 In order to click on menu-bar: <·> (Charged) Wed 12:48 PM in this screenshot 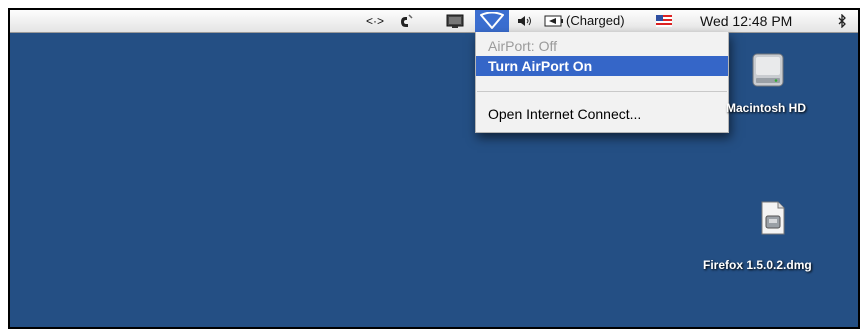, I will do `click(434, 21)`.